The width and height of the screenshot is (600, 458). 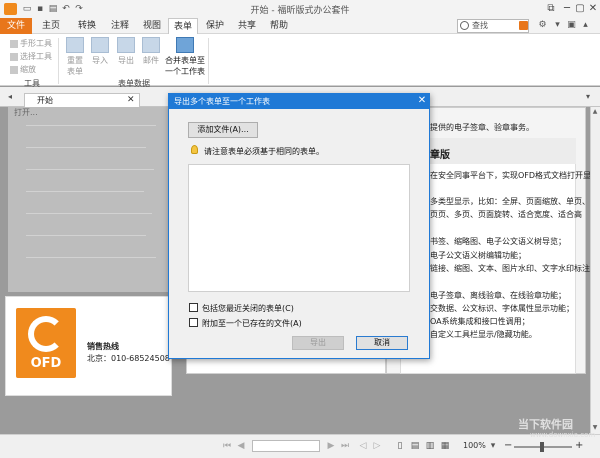 I want to click on right-intro-text: 提供的电子签章、验章事务。, so click(x=482, y=127).